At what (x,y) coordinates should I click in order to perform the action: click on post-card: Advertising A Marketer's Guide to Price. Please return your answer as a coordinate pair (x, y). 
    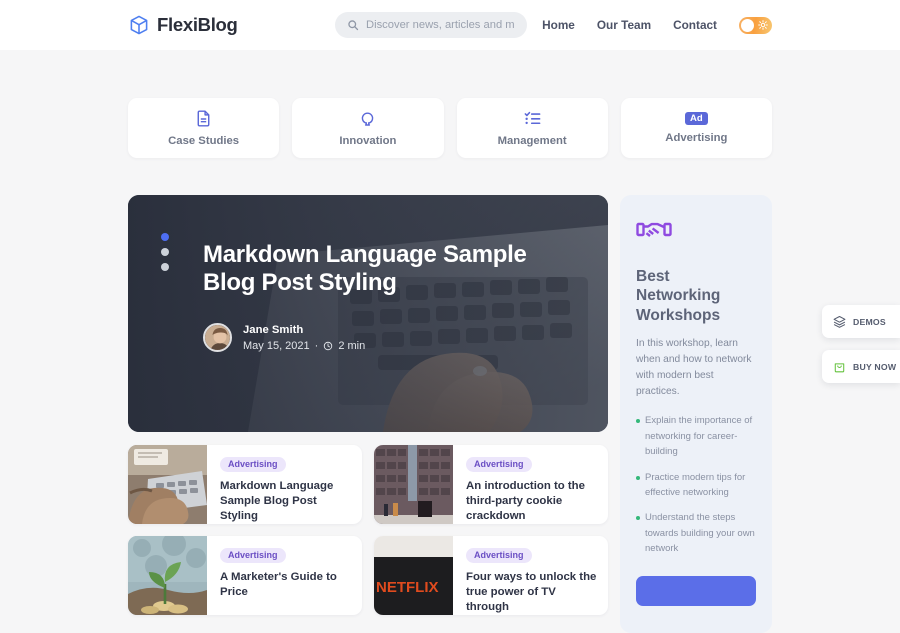
    Looking at the image, I should click on (245, 575).